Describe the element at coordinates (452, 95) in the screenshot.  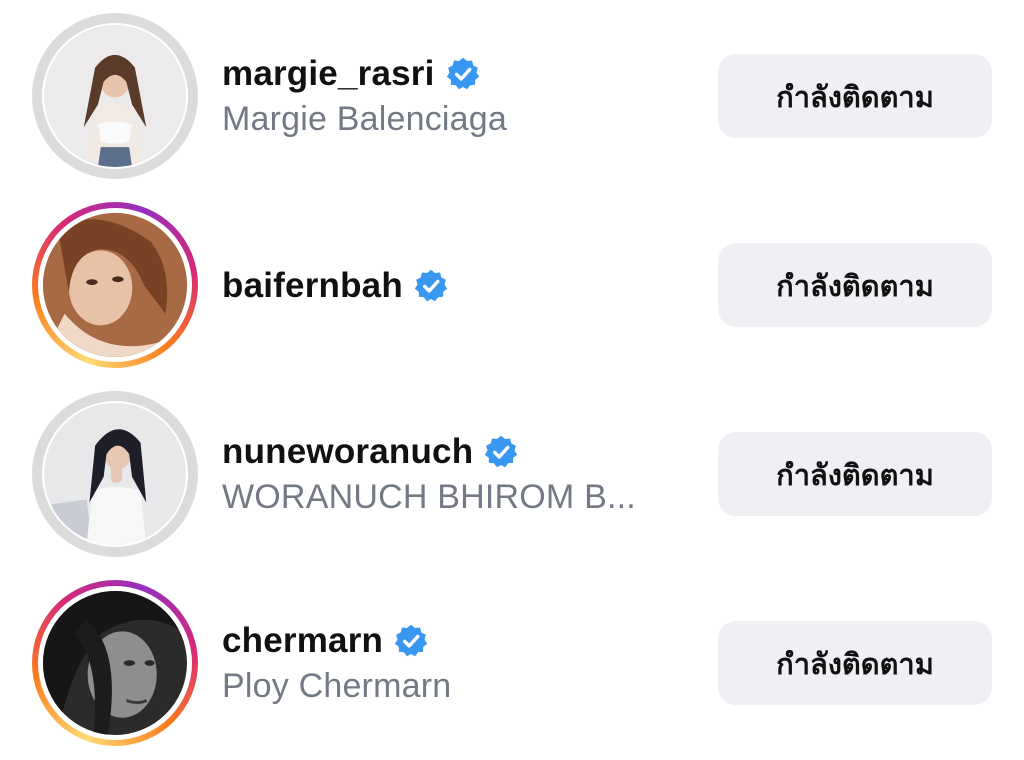
I see `account-info: margie_rasri Margie Balenciaga` at that location.